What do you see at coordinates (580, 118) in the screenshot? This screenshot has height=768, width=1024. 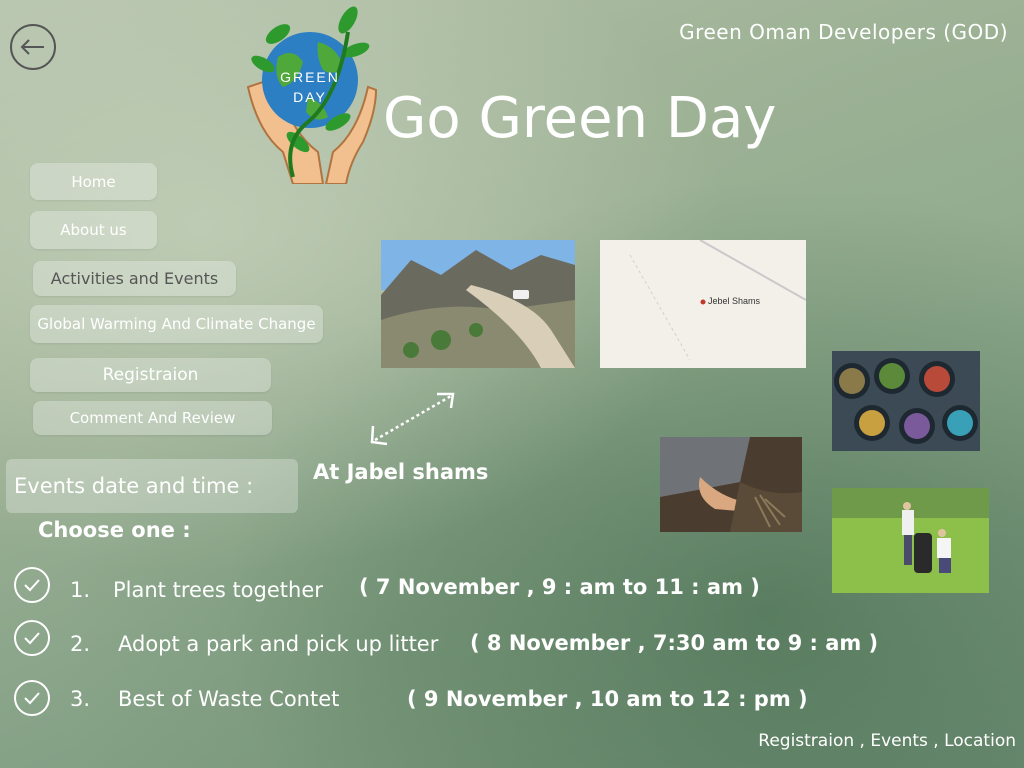 I see `page-title: Go Green Day` at bounding box center [580, 118].